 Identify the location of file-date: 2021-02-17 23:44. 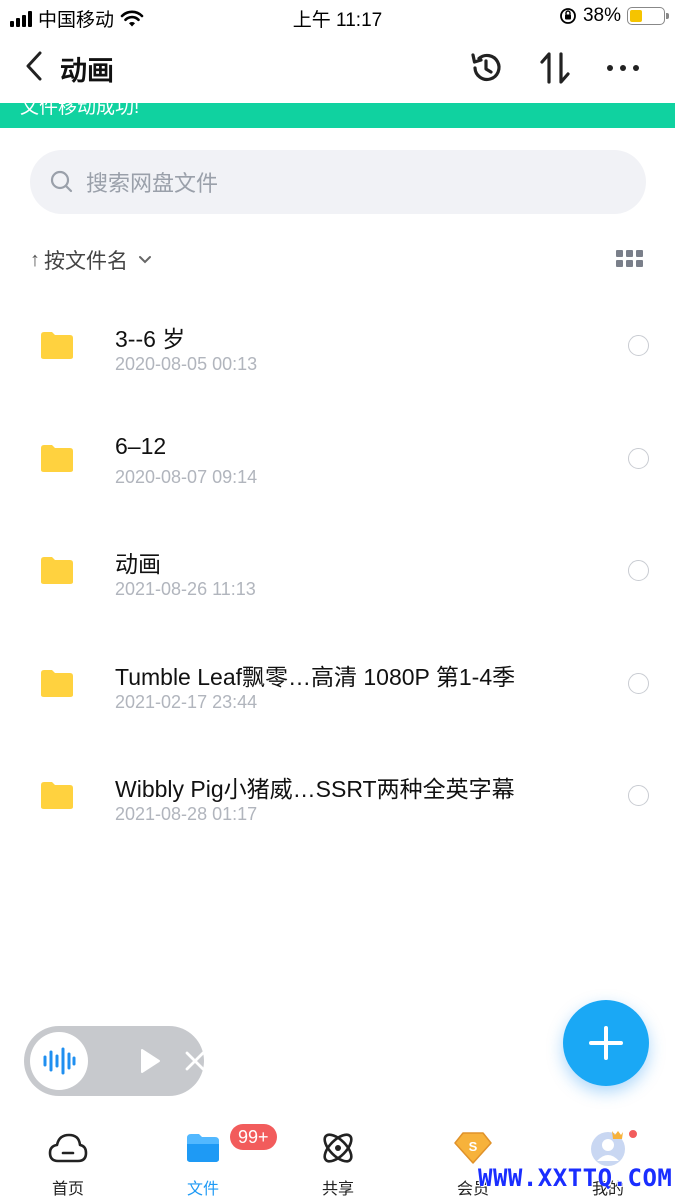
(186, 701).